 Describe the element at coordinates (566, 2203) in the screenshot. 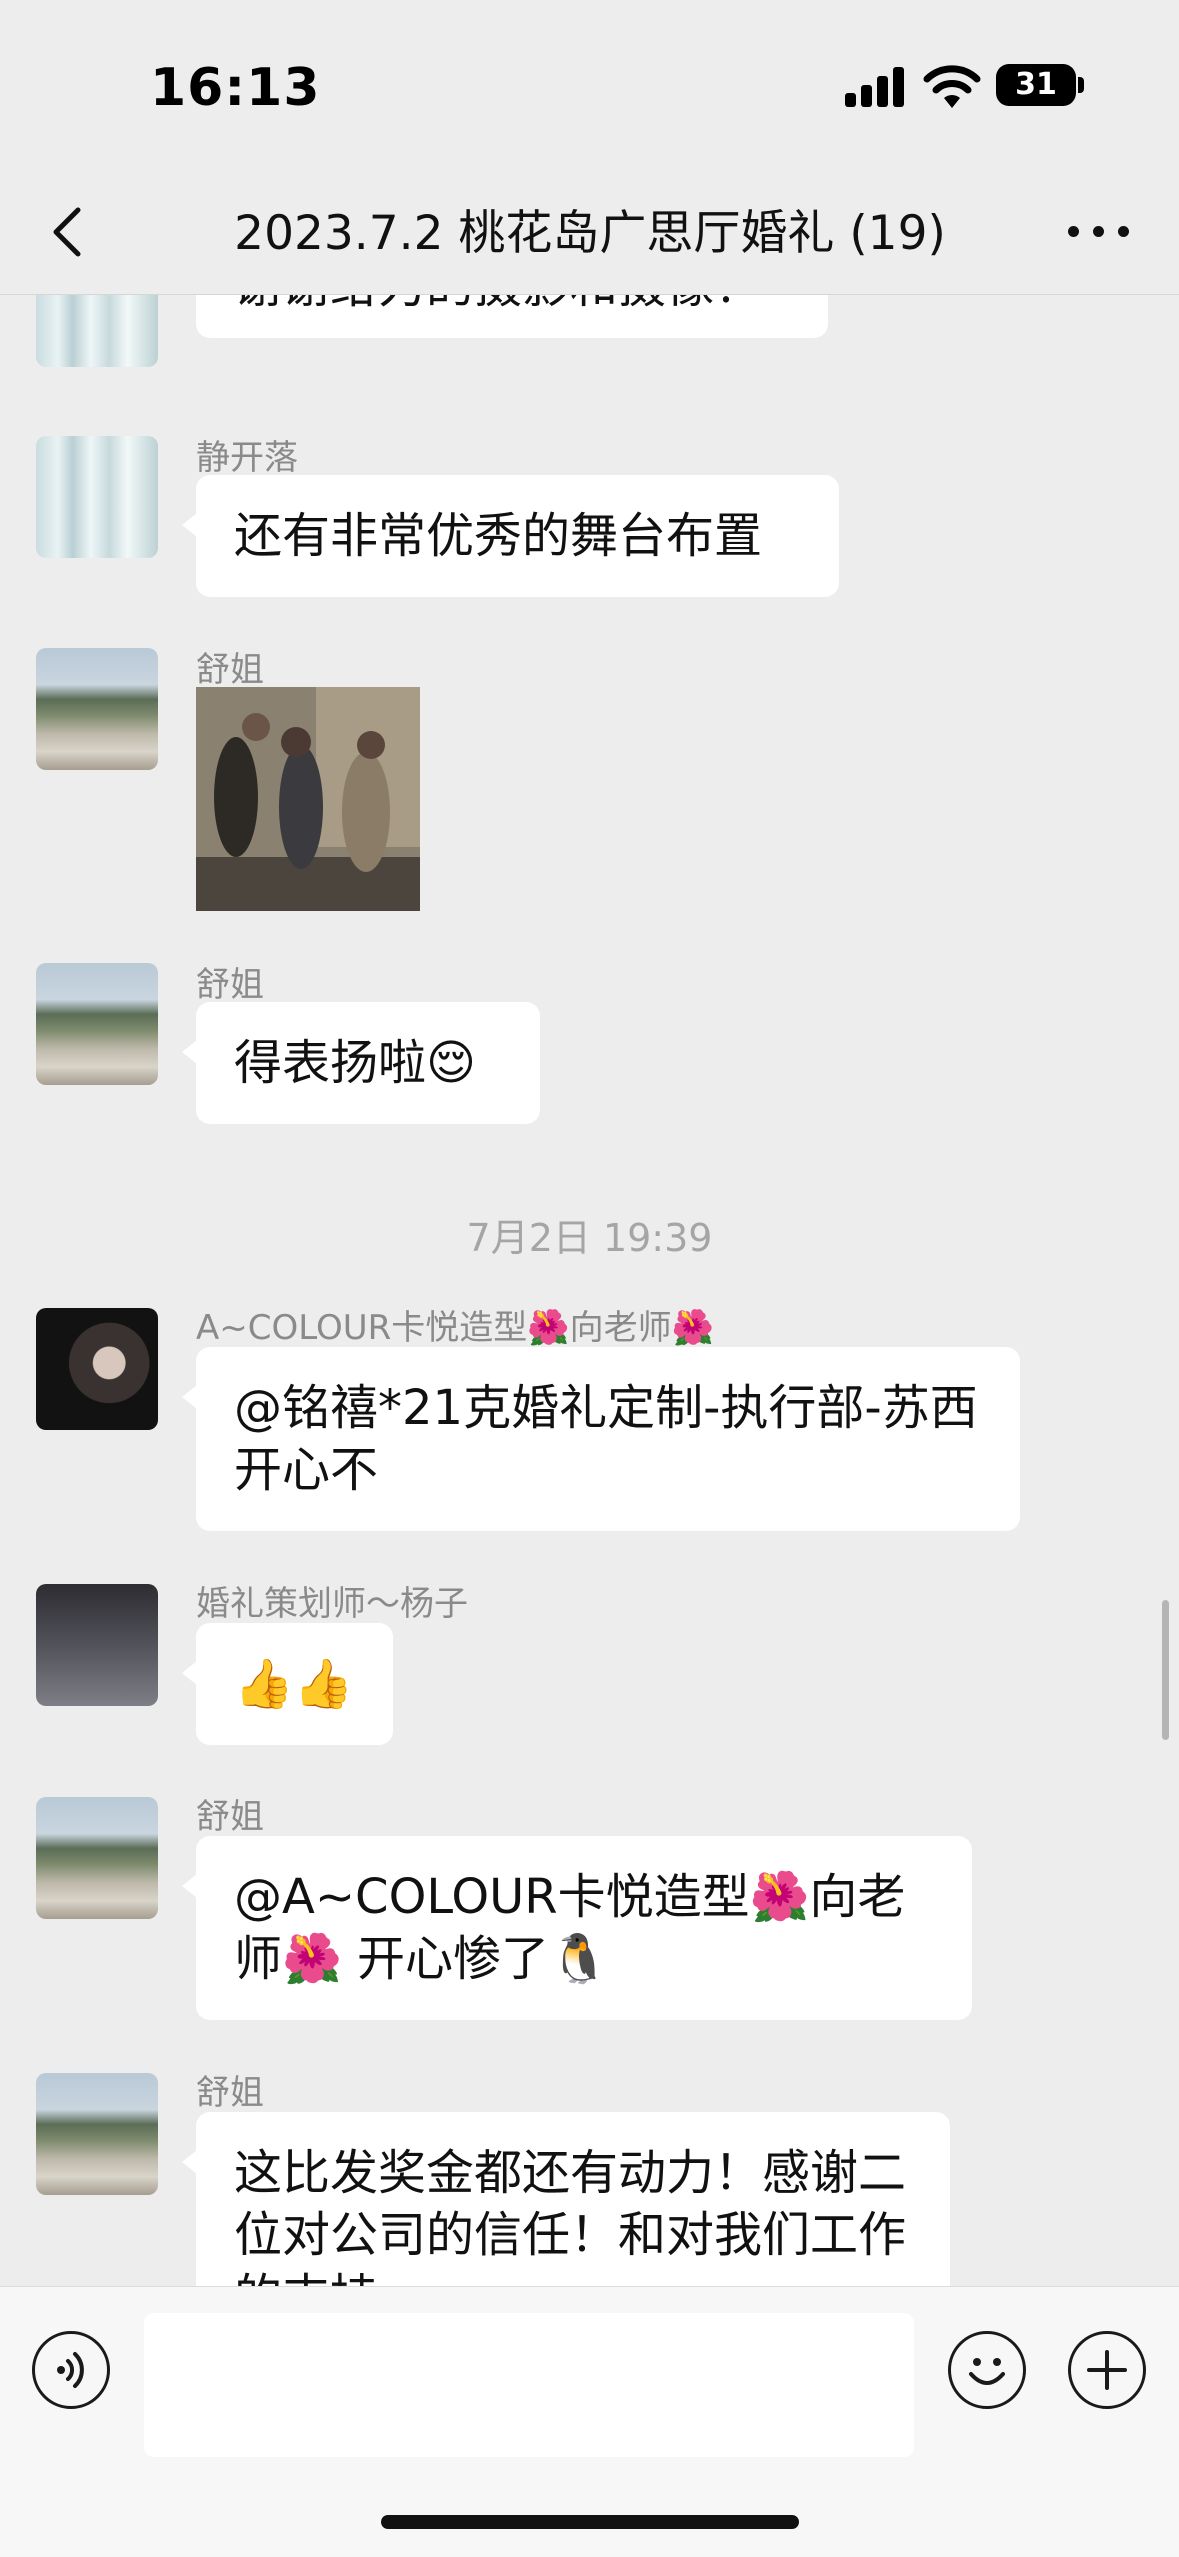

I see `message-bubble: 这比发奖金都还有动力！感谢二位对公司的信任！和对我们工作的支持` at that location.